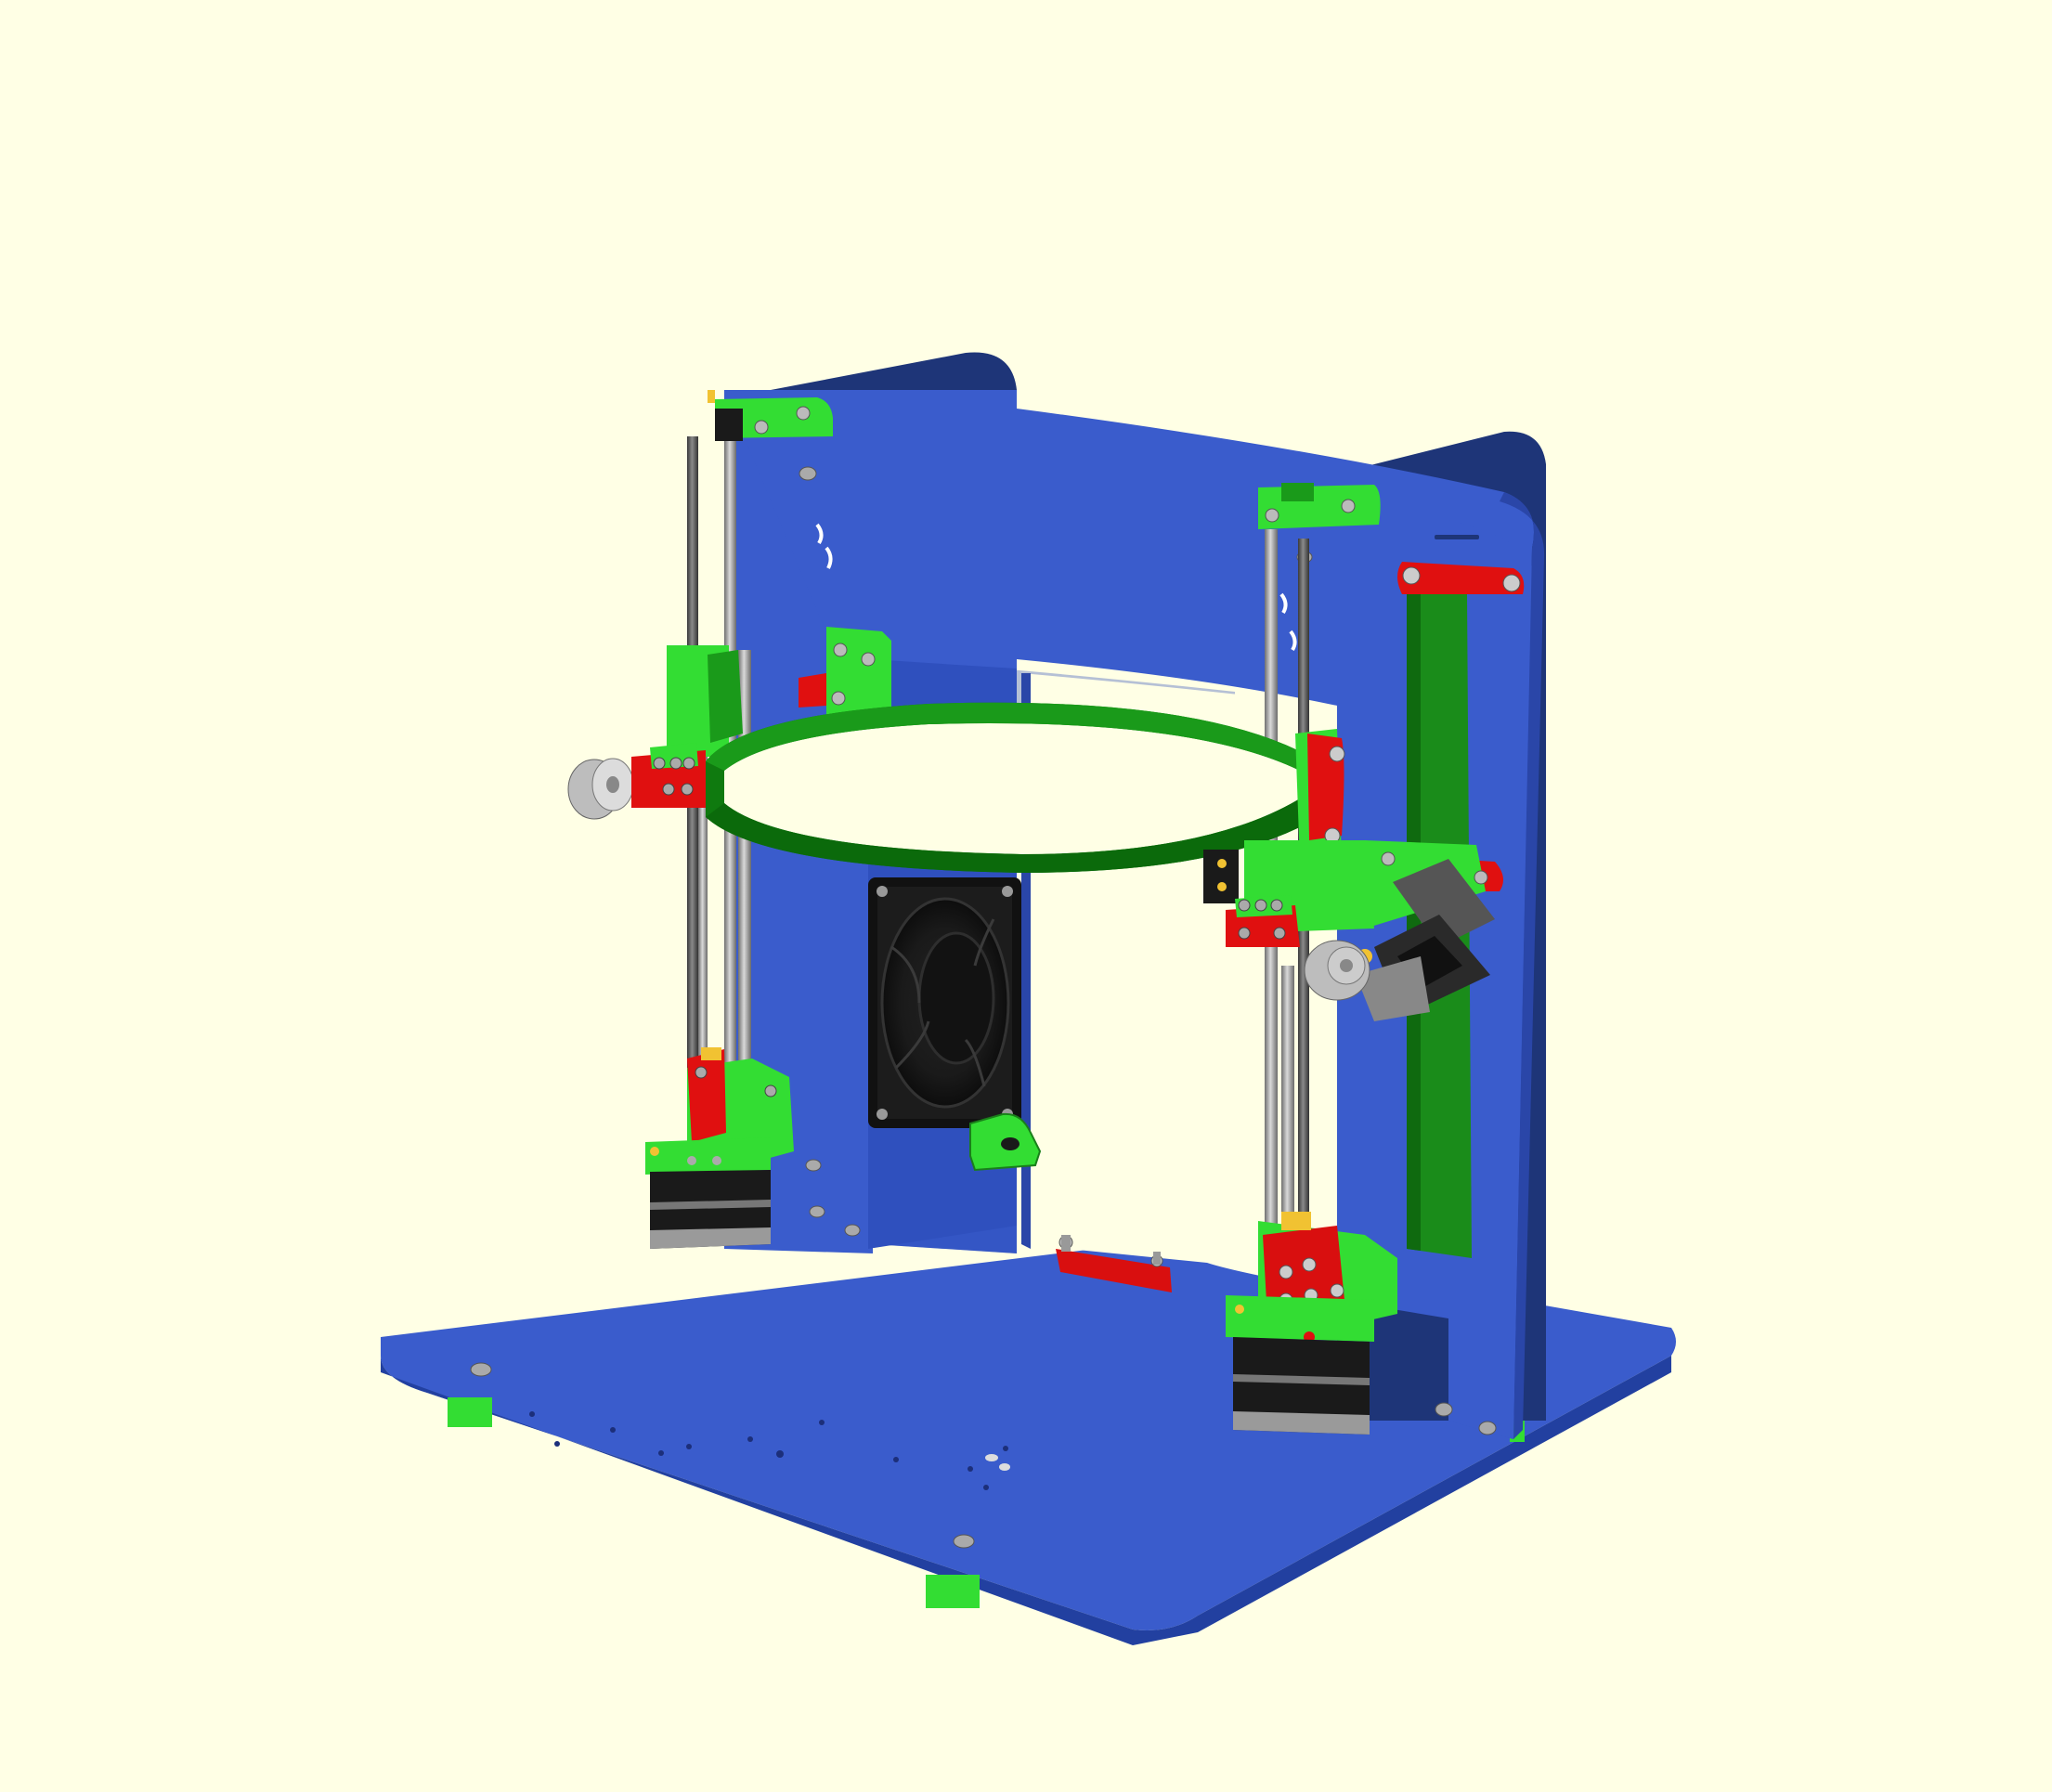  What do you see at coordinates (1012, 787) in the screenshot?
I see `belt-ring` at bounding box center [1012, 787].